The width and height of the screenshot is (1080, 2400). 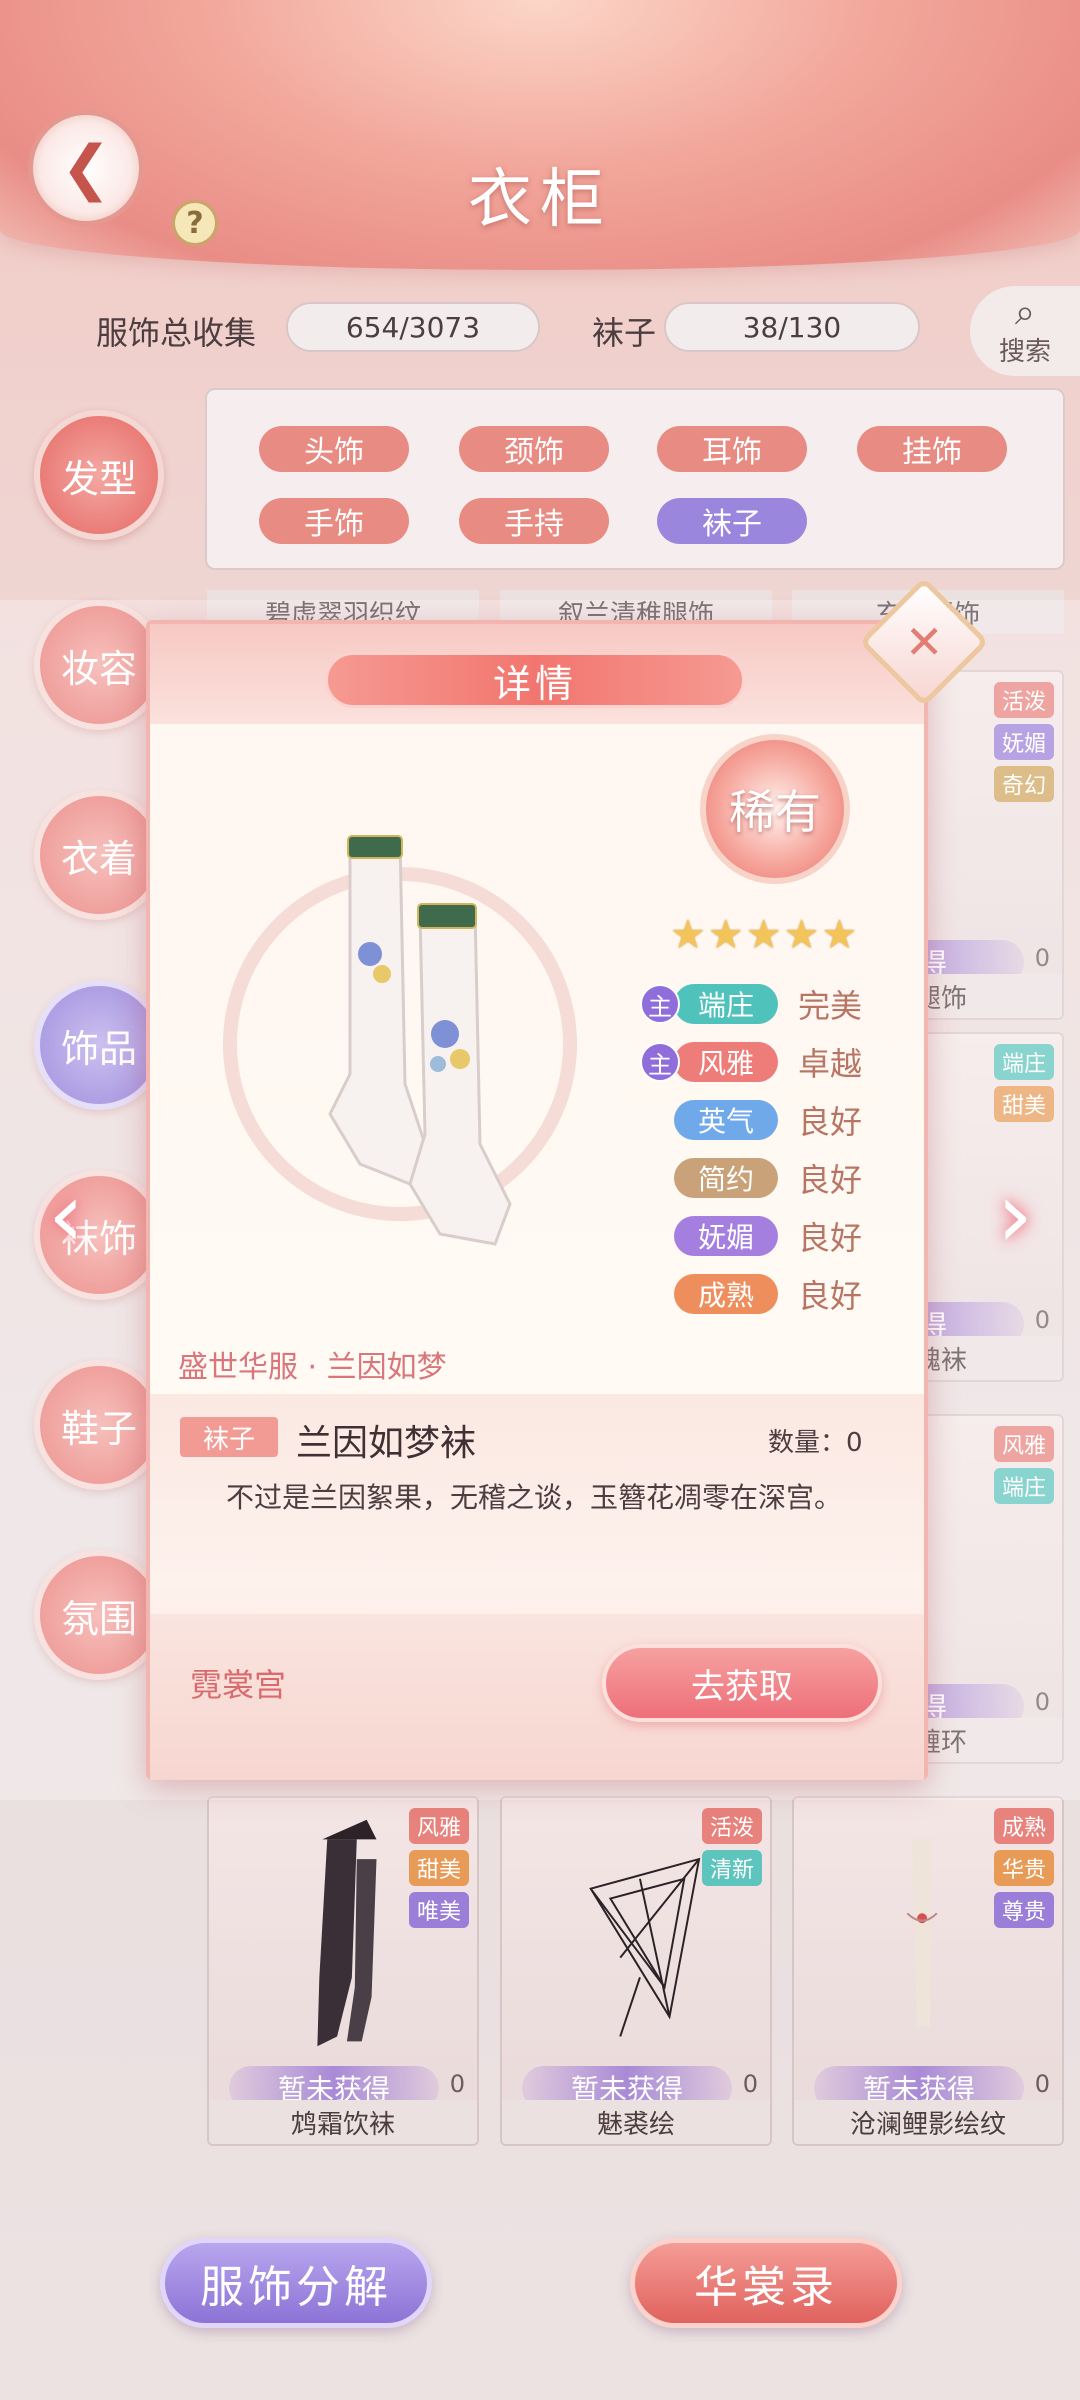 What do you see at coordinates (636, 2122) in the screenshot?
I see `grid-item-name: 魅裘绘` at bounding box center [636, 2122].